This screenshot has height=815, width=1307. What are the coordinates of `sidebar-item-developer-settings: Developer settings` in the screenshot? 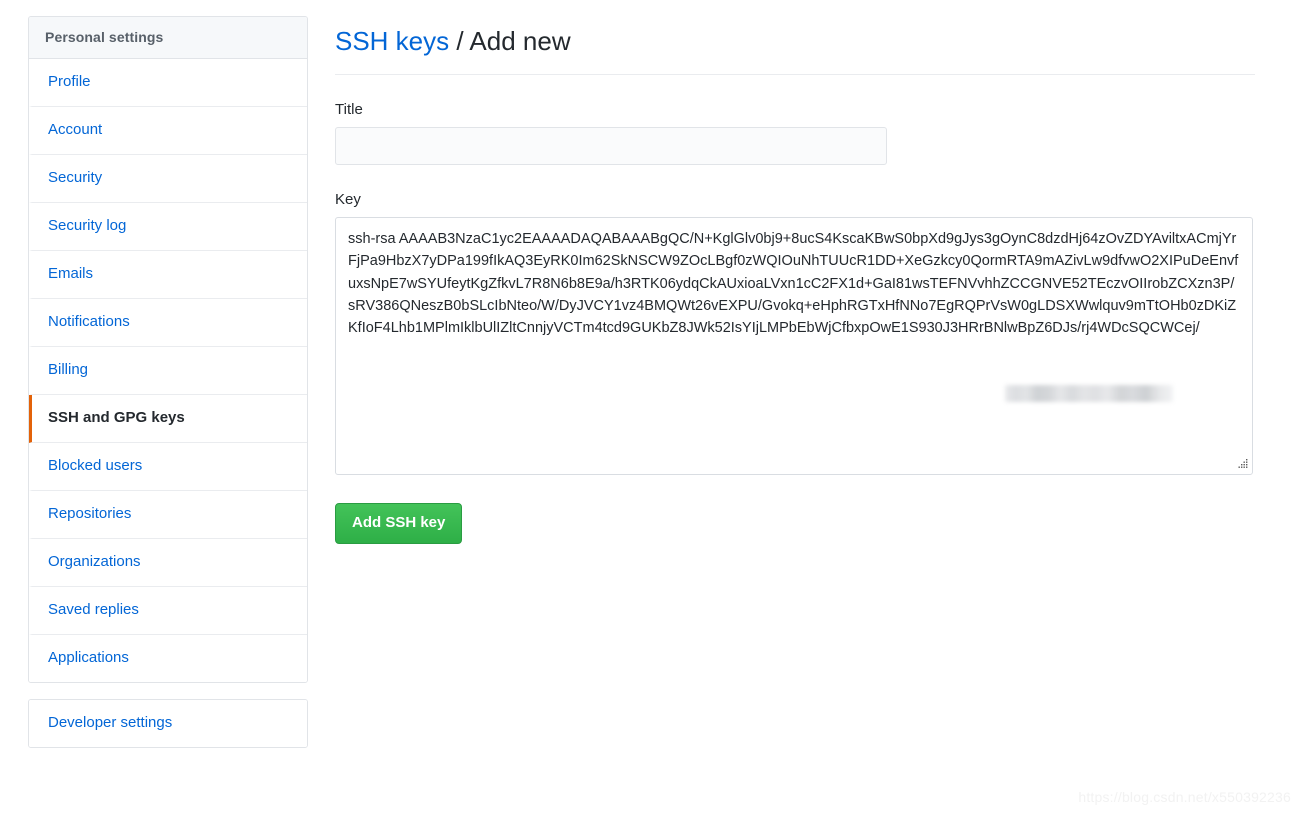 It's located at (168, 723).